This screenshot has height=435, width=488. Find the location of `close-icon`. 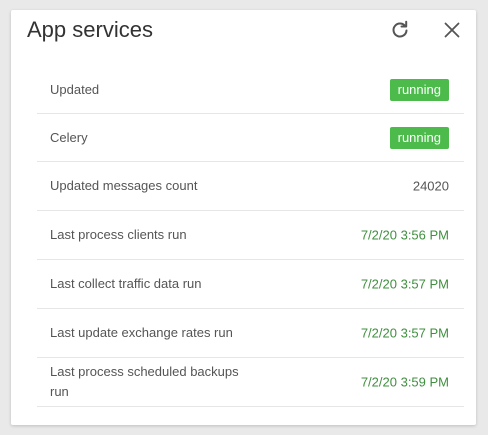

close-icon is located at coordinates (452, 30).